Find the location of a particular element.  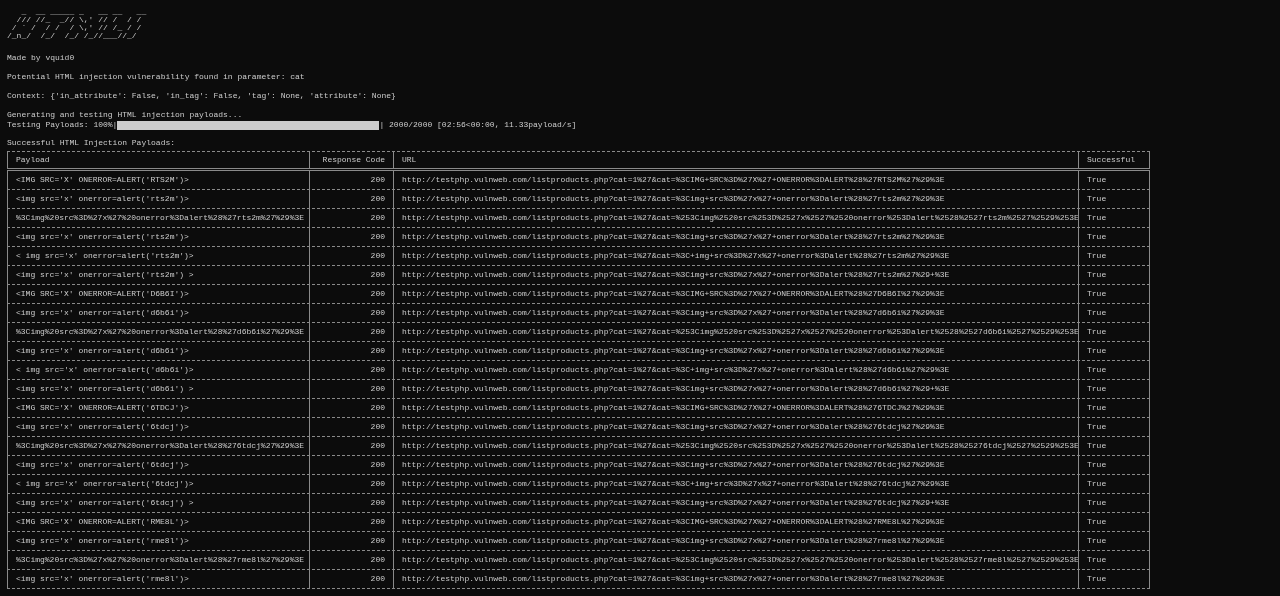

url-cell: http://testphp.vulnweb.com/listproducts.php?cat=1%27&cat=%3CIMG+SRC%3D%27X%27+ONERROR%3DALERT%28%27RME8L%27%29%3E is located at coordinates (673, 522).